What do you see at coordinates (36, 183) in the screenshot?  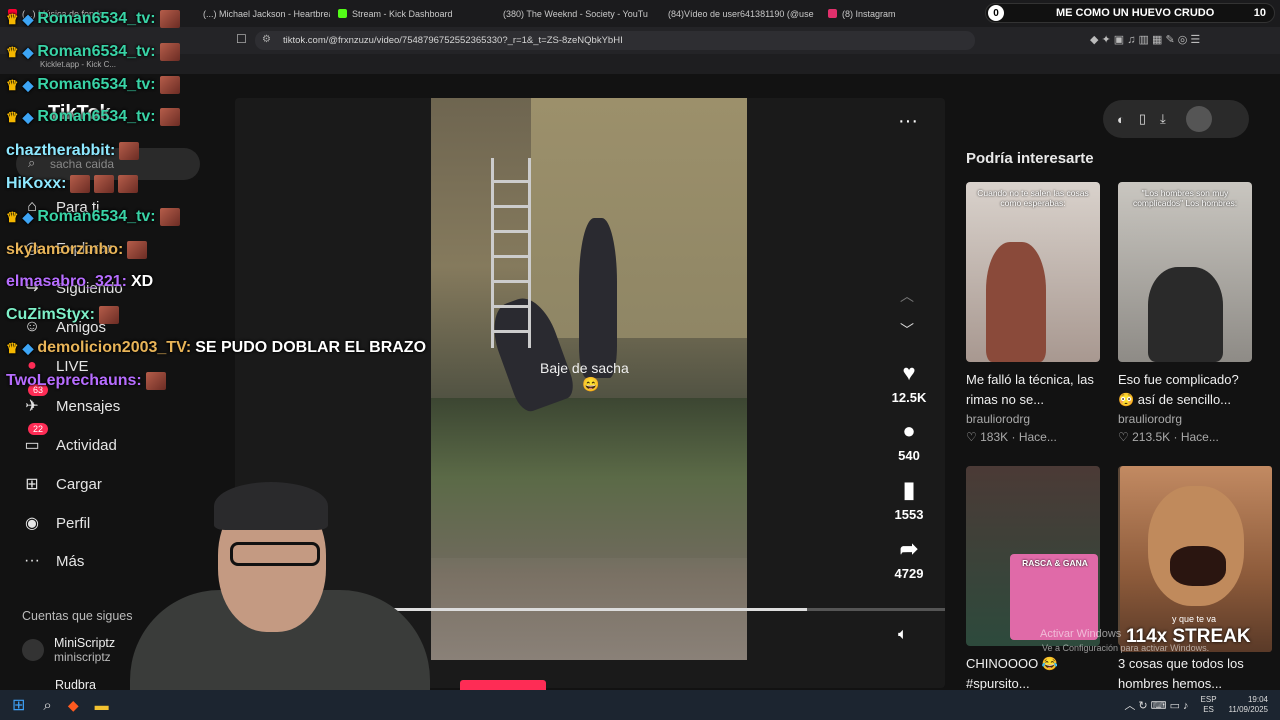 I see `chat-username: HiKoxx:` at bounding box center [36, 183].